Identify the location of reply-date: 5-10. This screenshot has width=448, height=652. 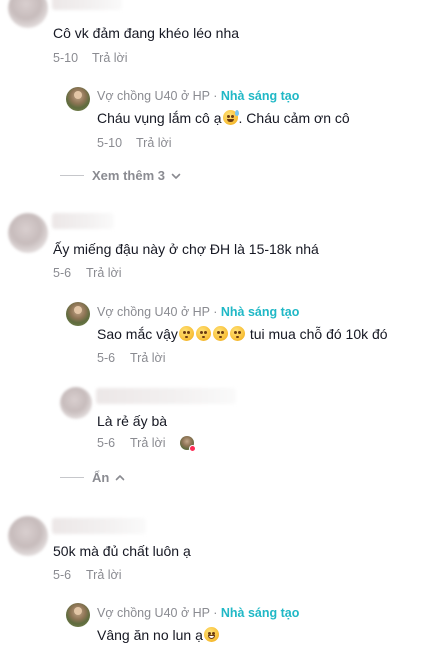
(110, 143).